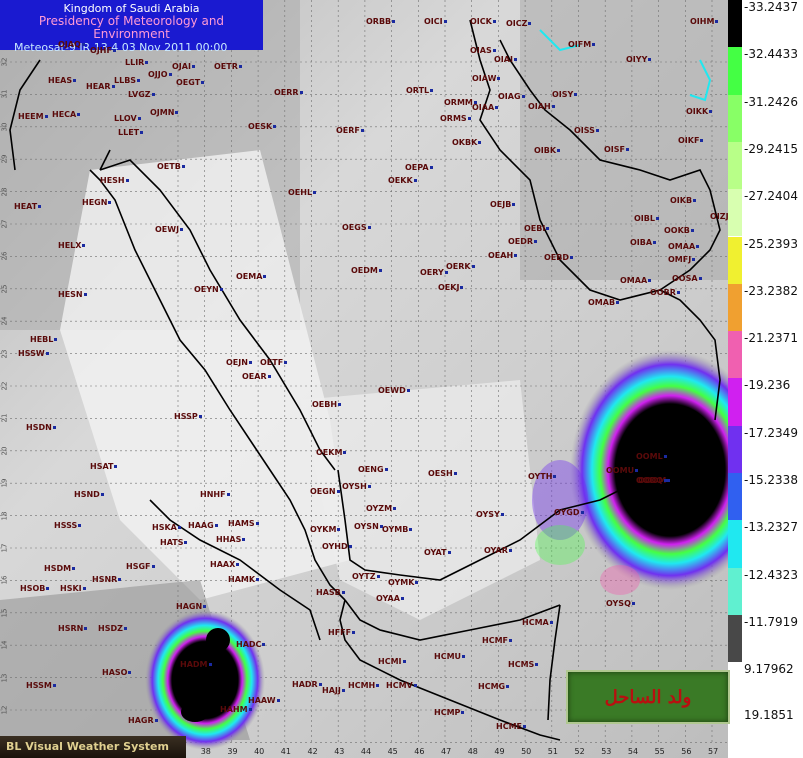 This screenshot has height=758, width=803. I want to click on station-label: LLOV, so click(127, 118).